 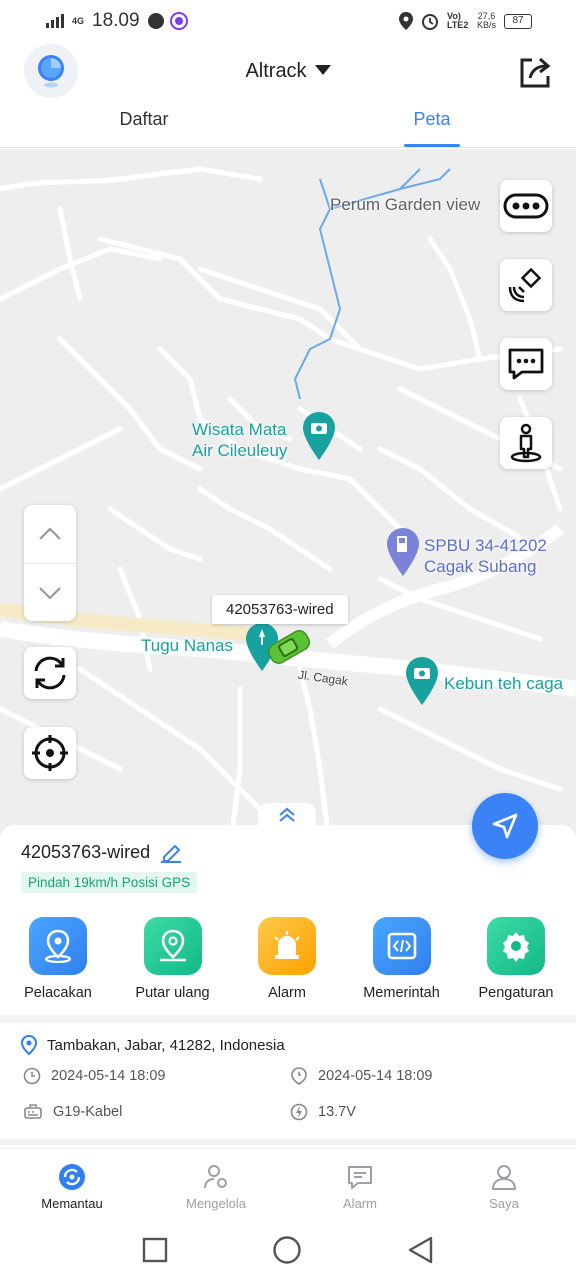 I want to click on gps-time: 2024-05-14 18:09, so click(x=108, y=1076).